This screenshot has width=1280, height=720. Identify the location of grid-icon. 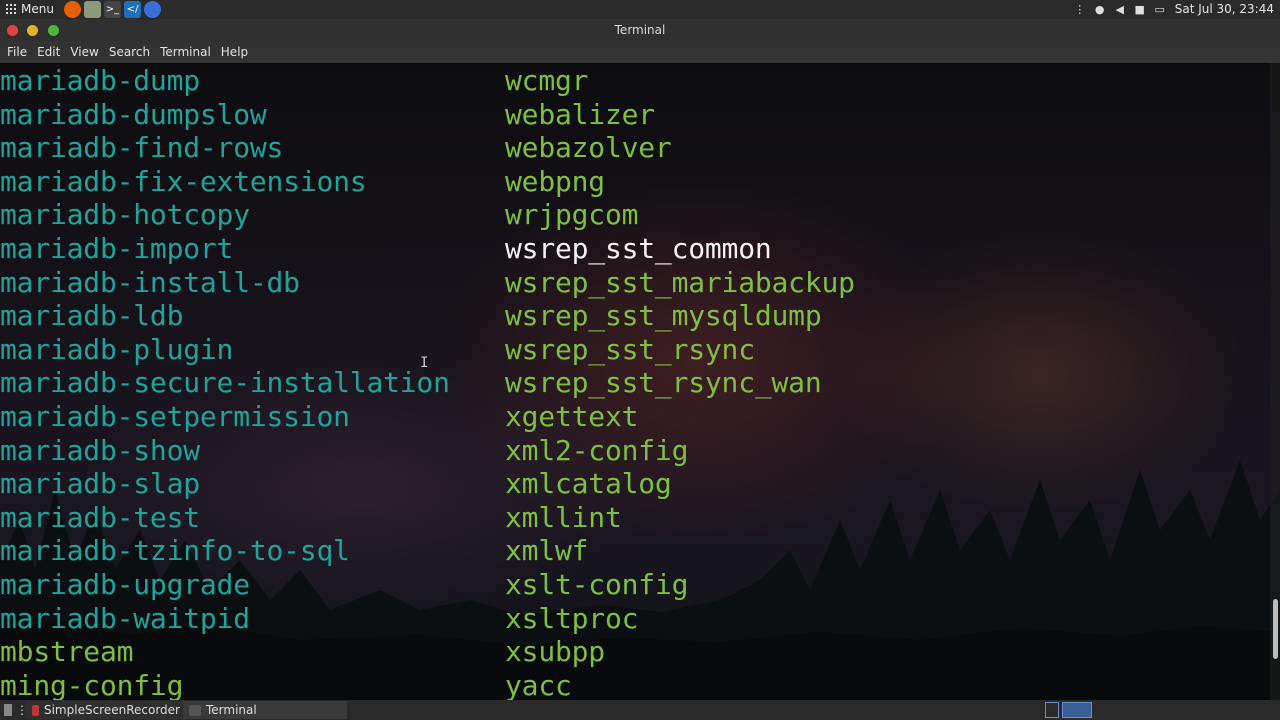
(11, 9).